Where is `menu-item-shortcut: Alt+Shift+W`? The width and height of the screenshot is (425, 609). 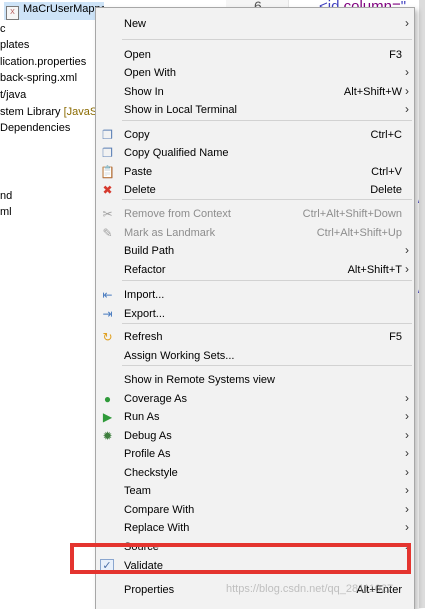 menu-item-shortcut: Alt+Shift+W is located at coordinates (372, 92).